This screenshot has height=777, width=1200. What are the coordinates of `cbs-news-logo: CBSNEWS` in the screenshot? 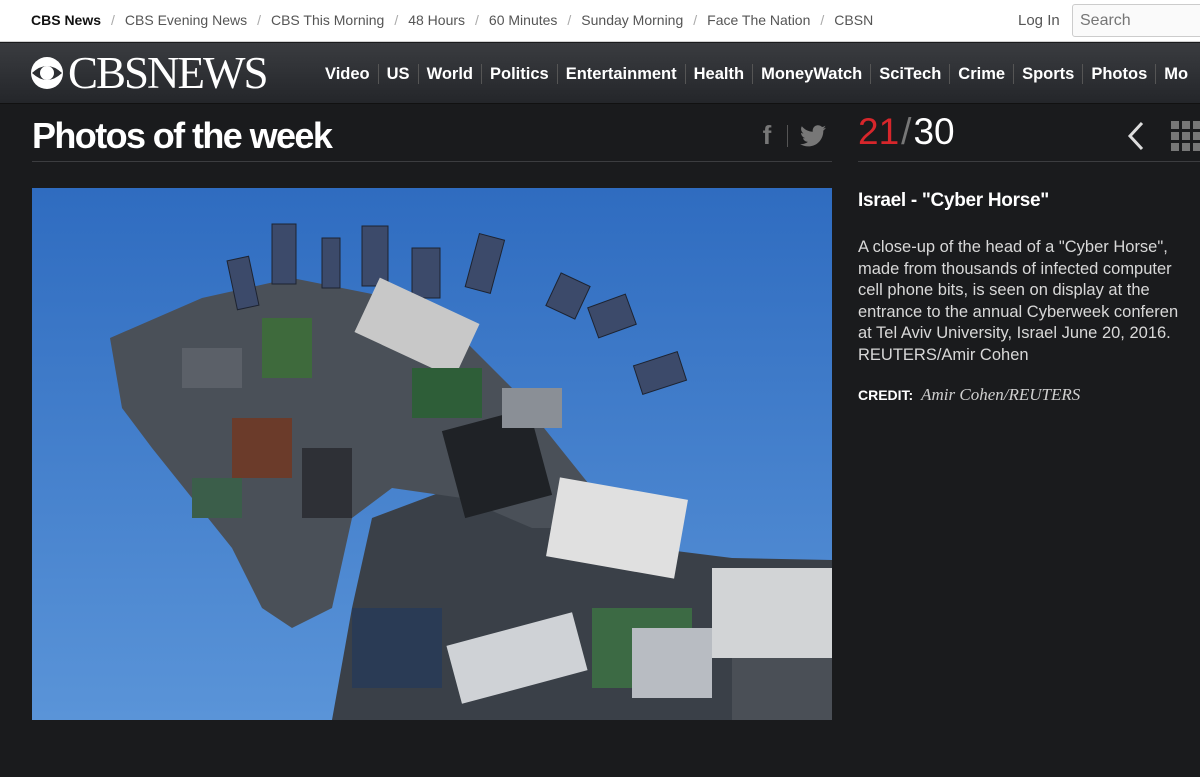 It's located at (149, 73).